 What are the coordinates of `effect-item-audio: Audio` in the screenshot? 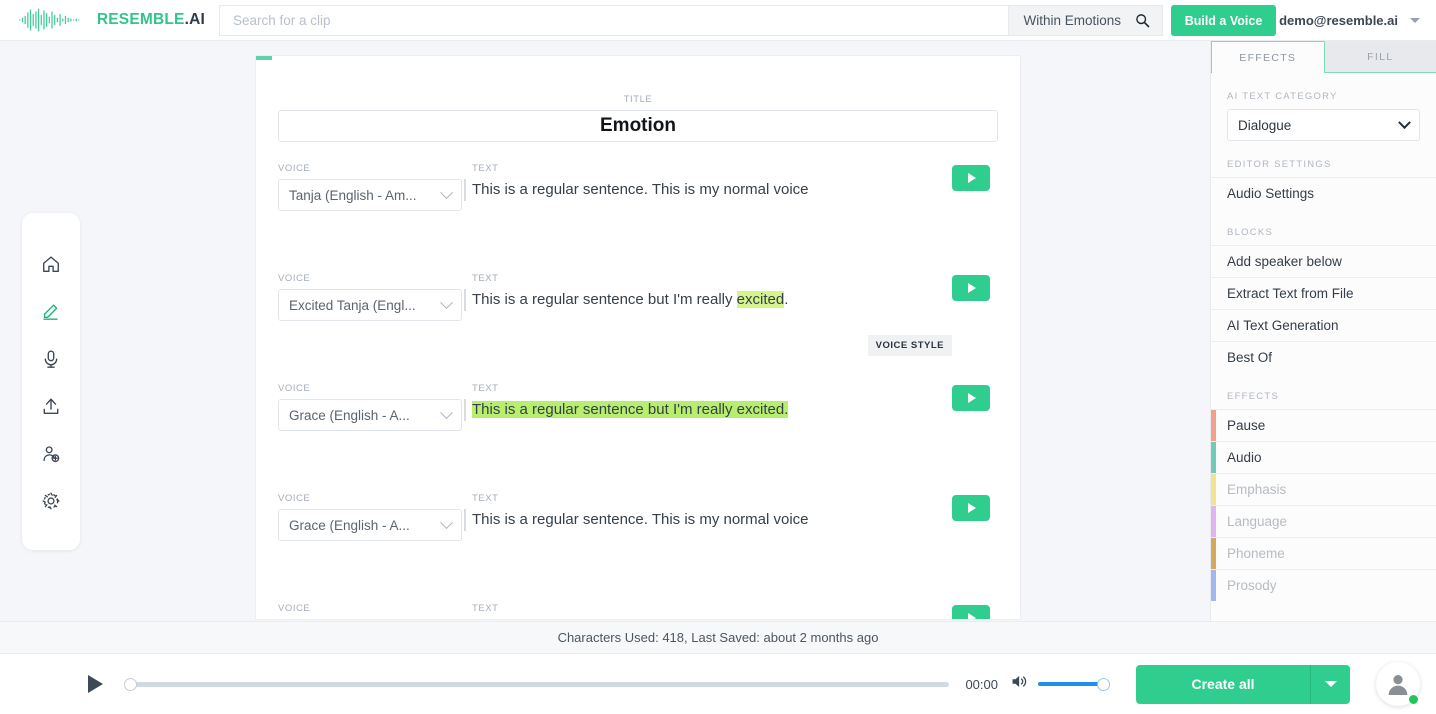 It's located at (1323, 457).